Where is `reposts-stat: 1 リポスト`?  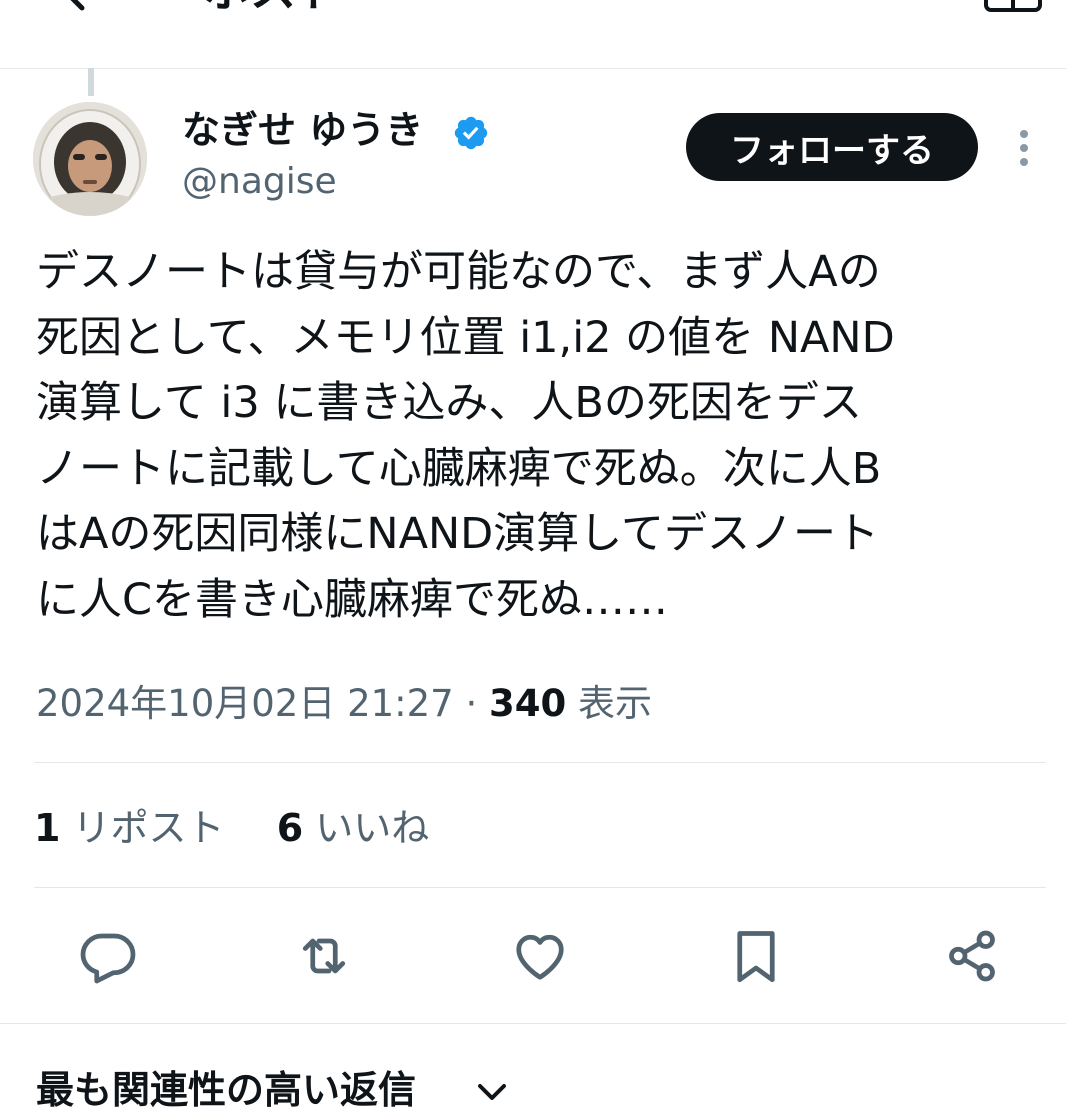 reposts-stat: 1 リポスト is located at coordinates (129, 828).